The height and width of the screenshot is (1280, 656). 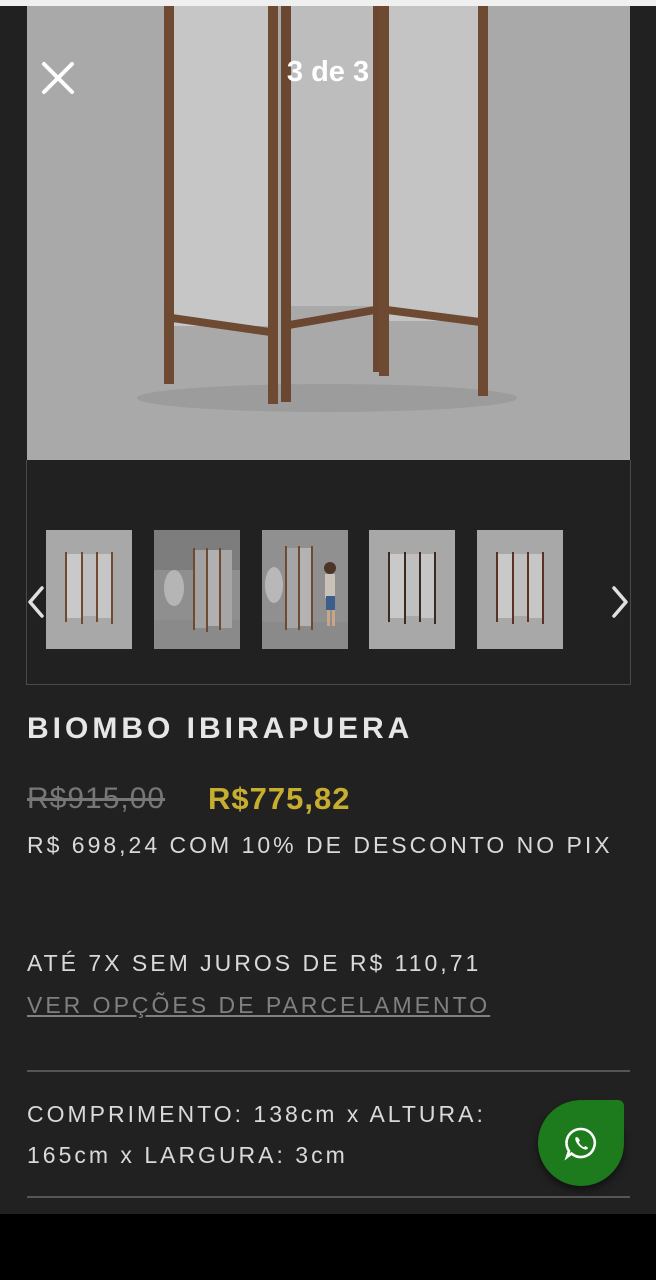 I want to click on whatsapp-icon, so click(x=580, y=1144).